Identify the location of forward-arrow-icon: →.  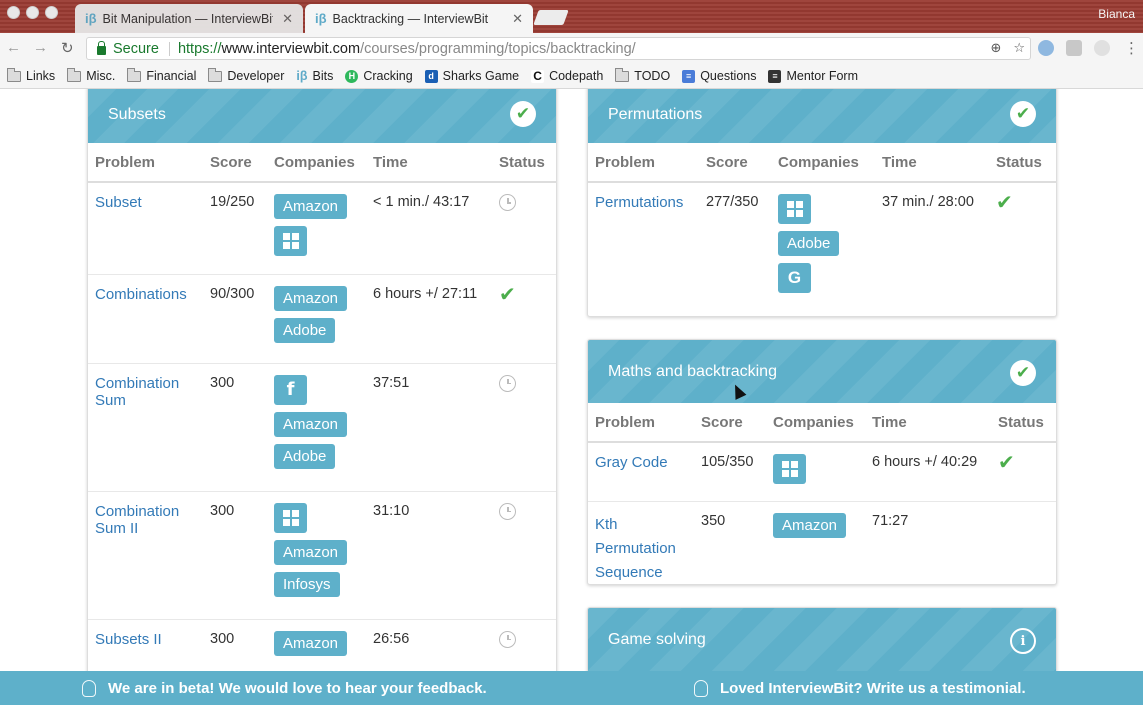
(40, 47).